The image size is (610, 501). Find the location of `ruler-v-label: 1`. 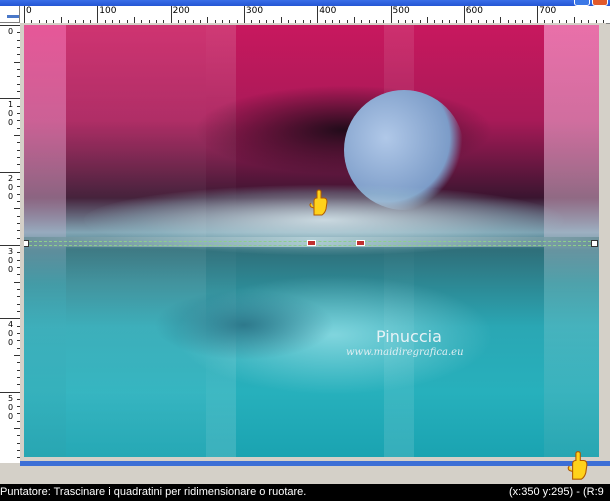

ruler-v-label: 1 is located at coordinates (11, 105).